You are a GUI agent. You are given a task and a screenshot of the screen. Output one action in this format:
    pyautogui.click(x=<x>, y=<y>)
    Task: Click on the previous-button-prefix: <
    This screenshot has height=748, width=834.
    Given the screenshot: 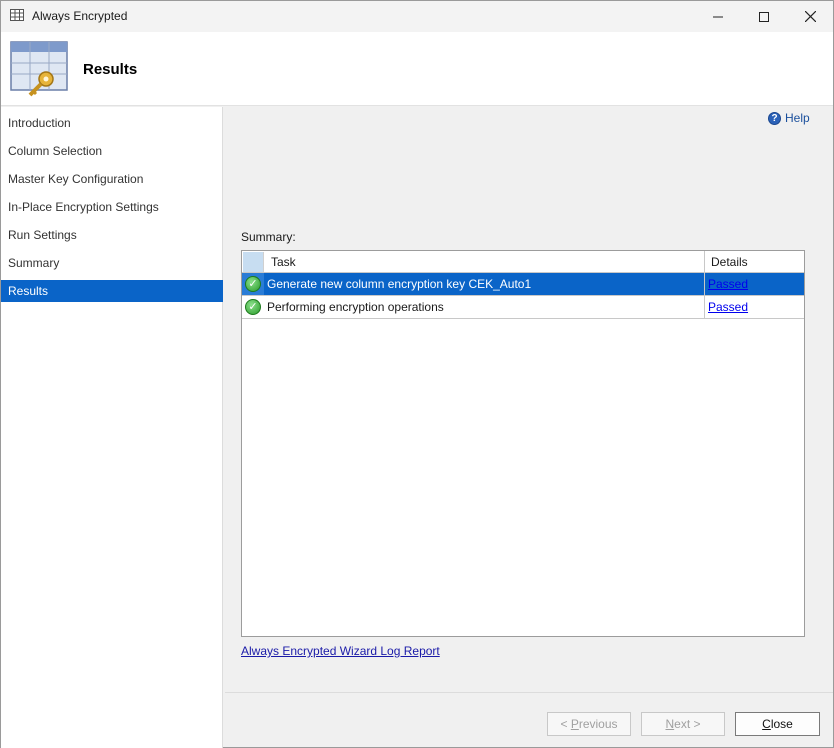 What is the action you would take?
    pyautogui.click(x=565, y=724)
    